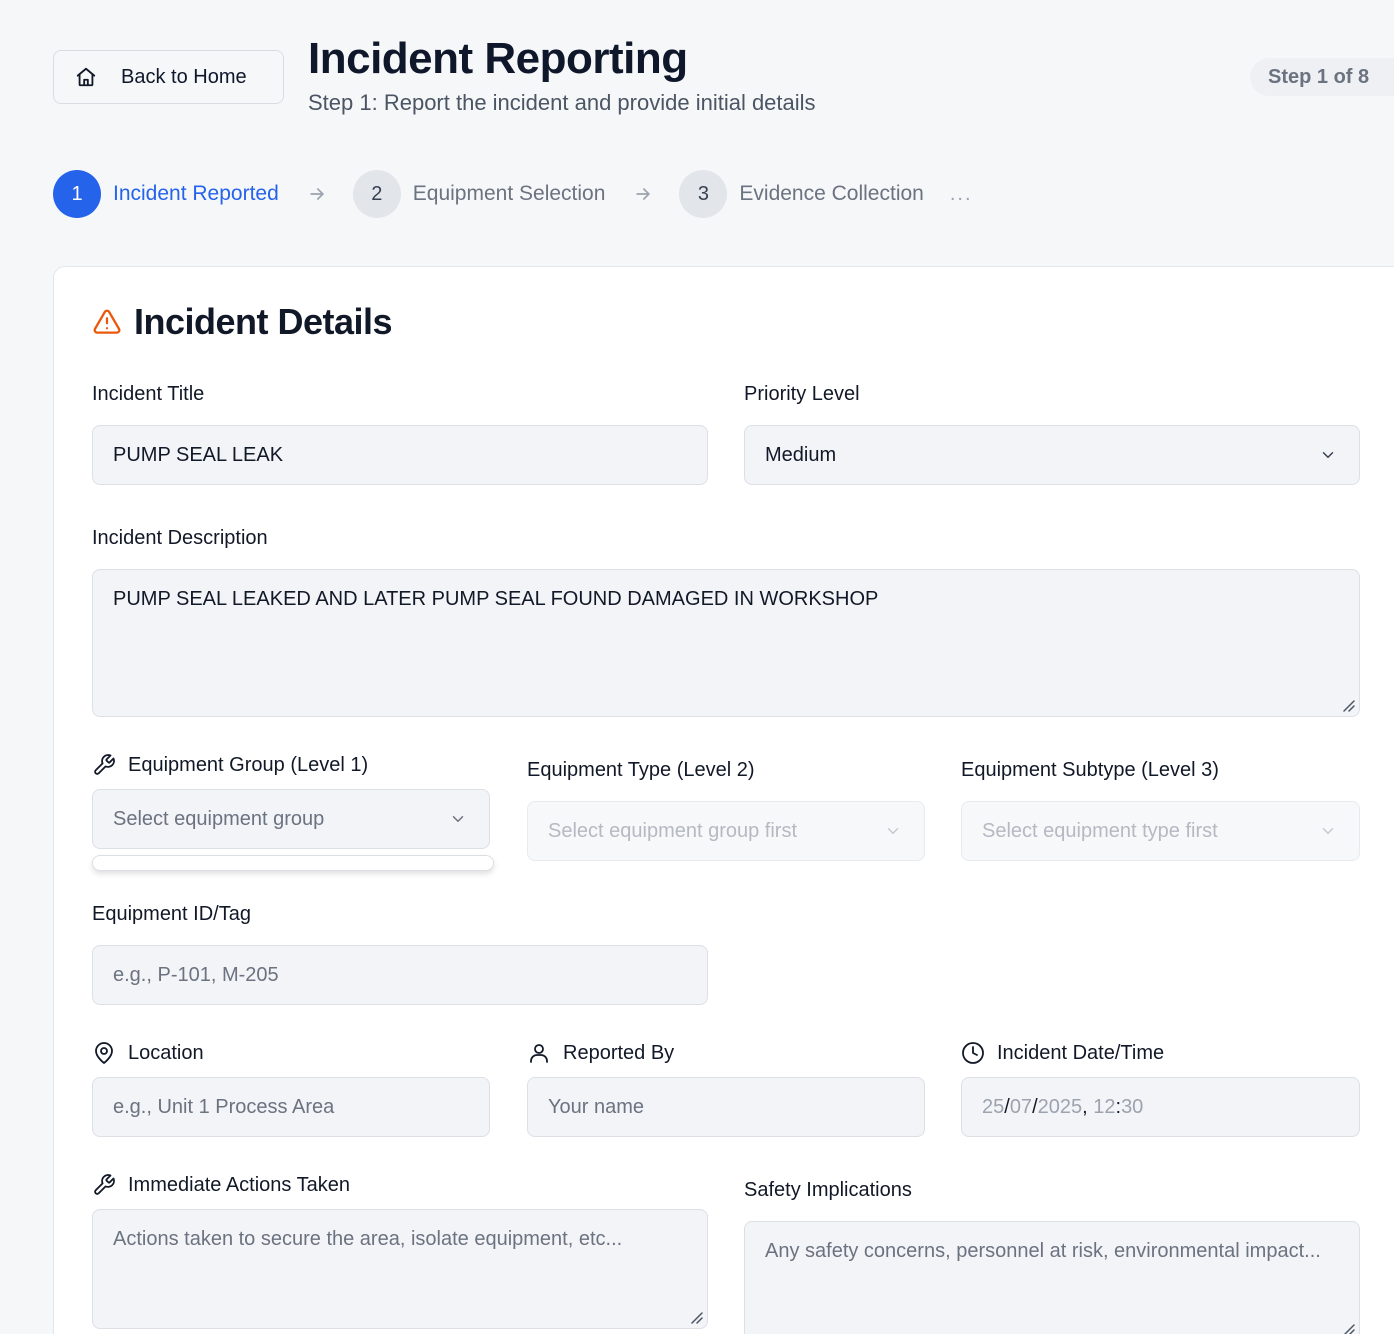 The image size is (1394, 1334). I want to click on home-icon, so click(86, 77).